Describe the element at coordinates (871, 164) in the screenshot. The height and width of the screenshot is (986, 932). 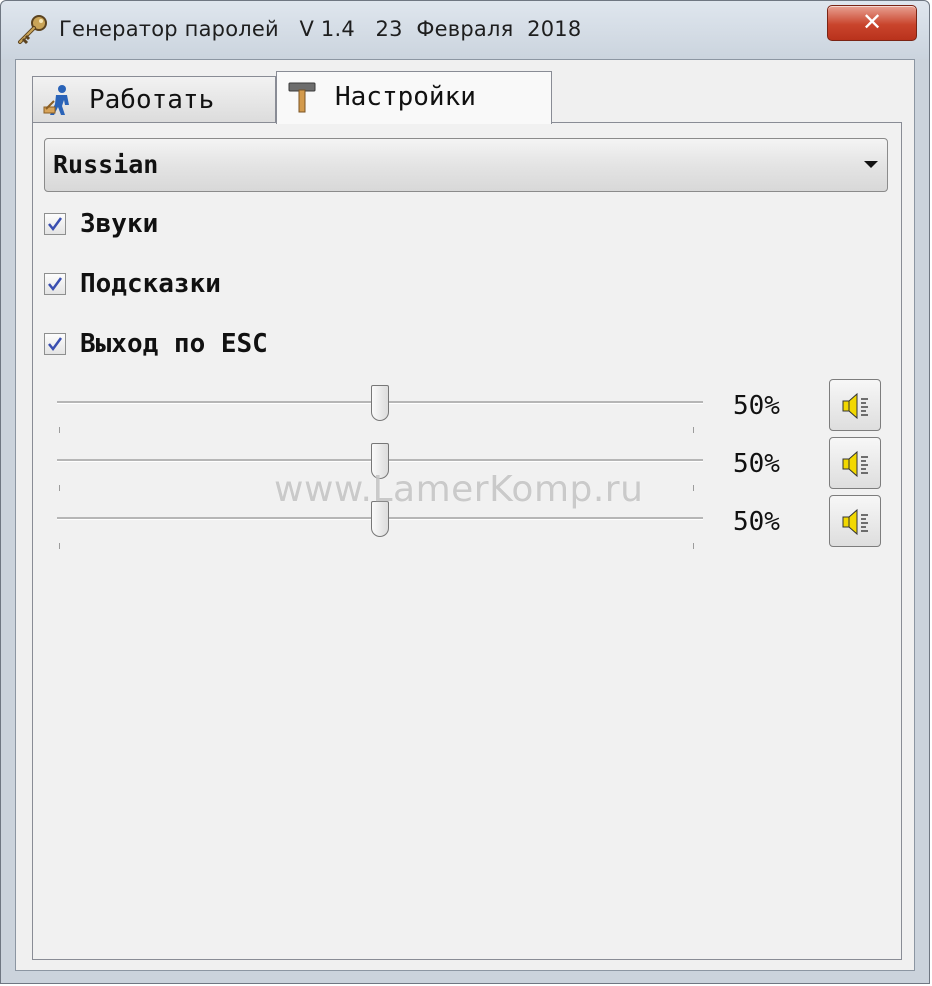
I see `chevron-down-icon` at that location.